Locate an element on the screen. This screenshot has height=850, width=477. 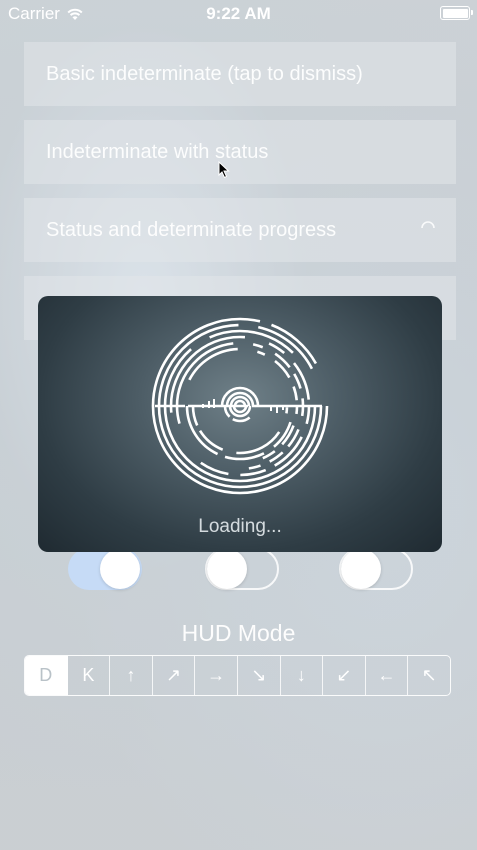
row-status-determinate-progress: Status and determinate progress is located at coordinates (240, 230).